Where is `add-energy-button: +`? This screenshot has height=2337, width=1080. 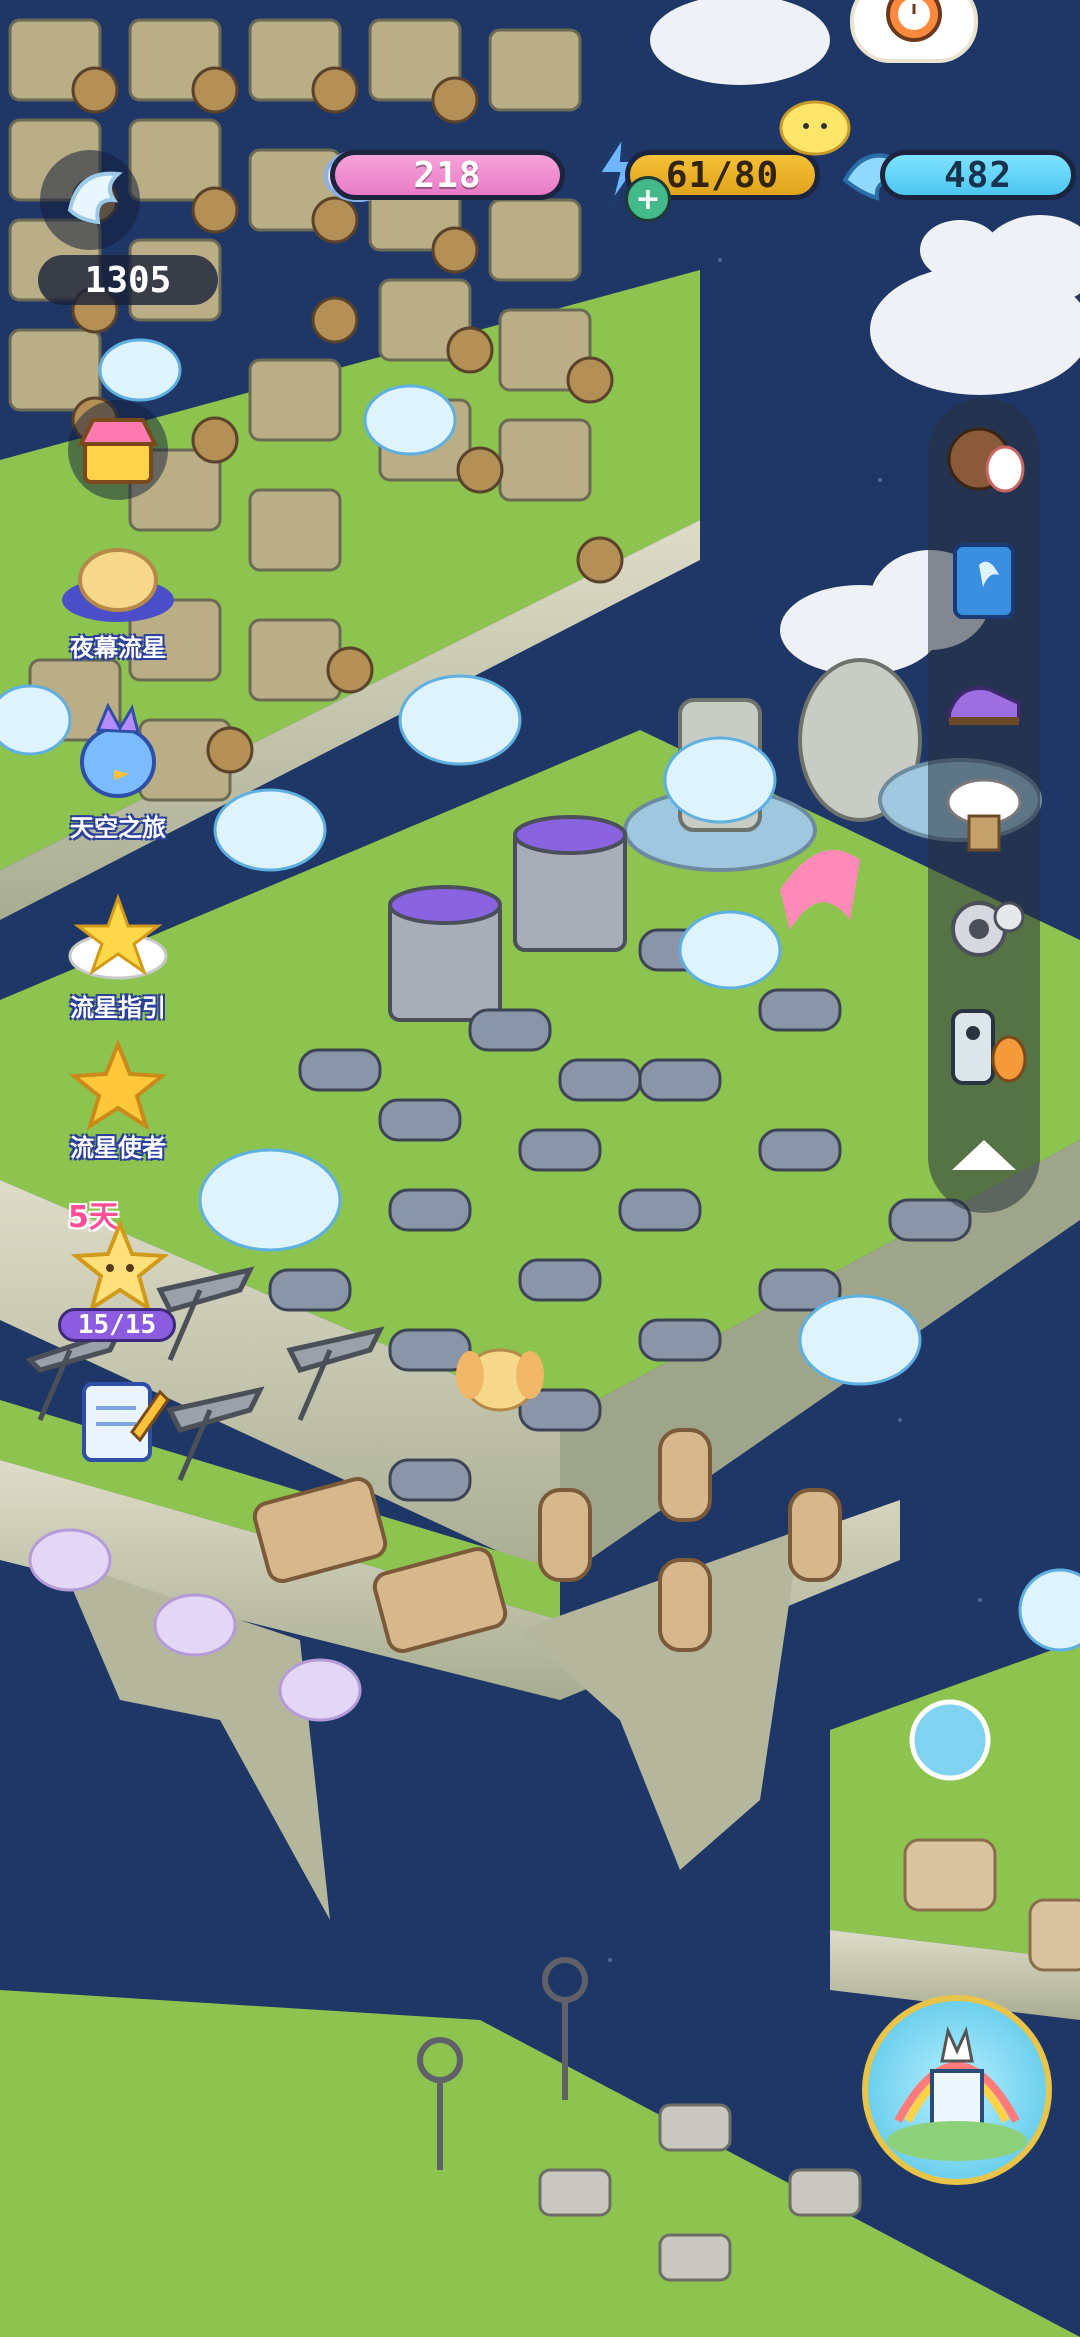 add-energy-button: + is located at coordinates (648, 199).